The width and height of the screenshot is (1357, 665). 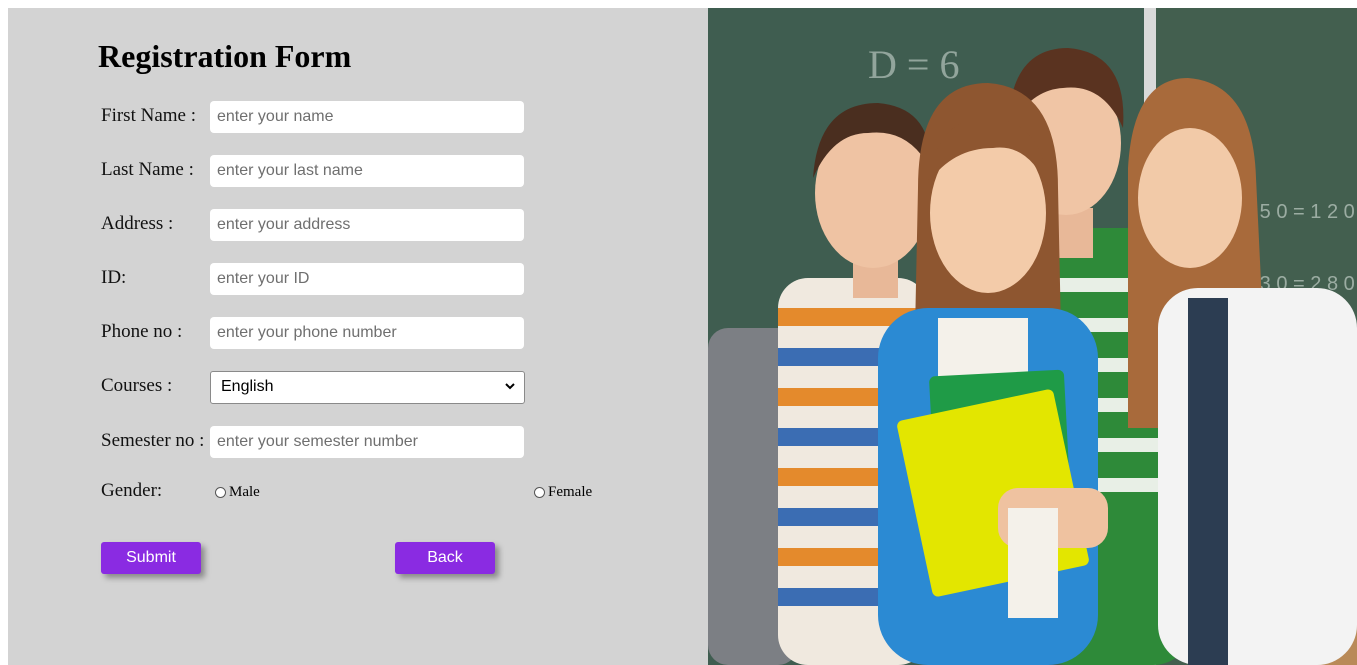 I want to click on chalk-formula-1: D = 6, so click(x=913, y=64).